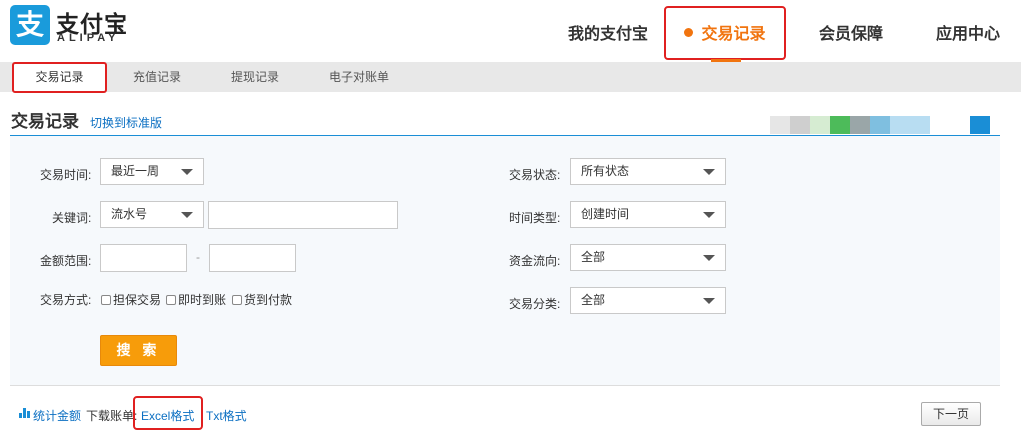  I want to click on category-select: 全部, so click(648, 300).